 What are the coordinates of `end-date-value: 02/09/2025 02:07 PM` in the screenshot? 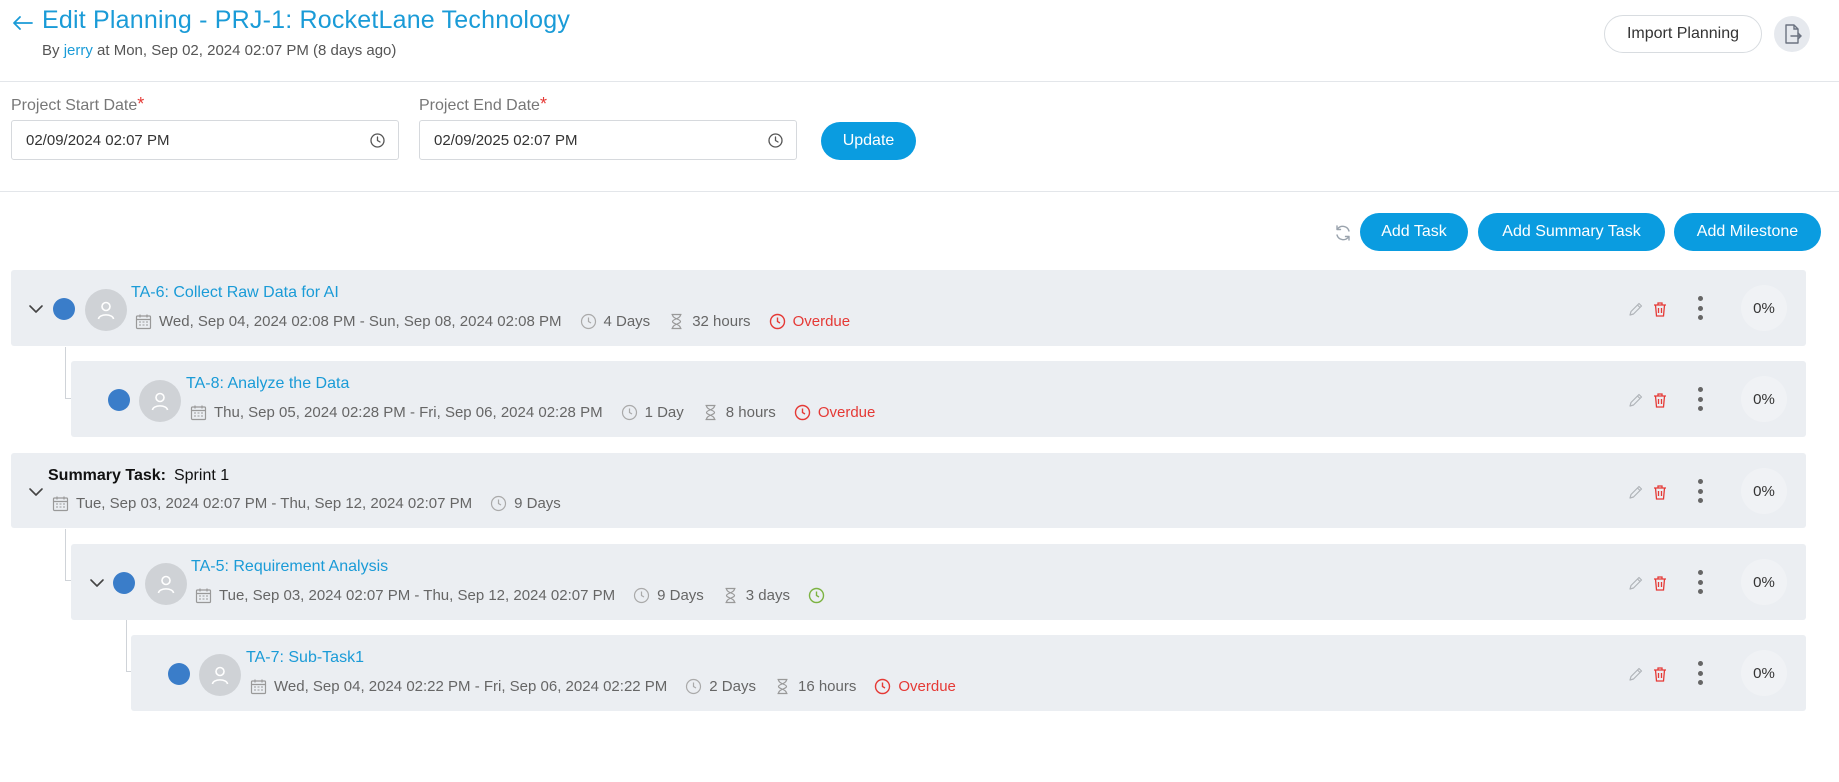 It's located at (506, 140).